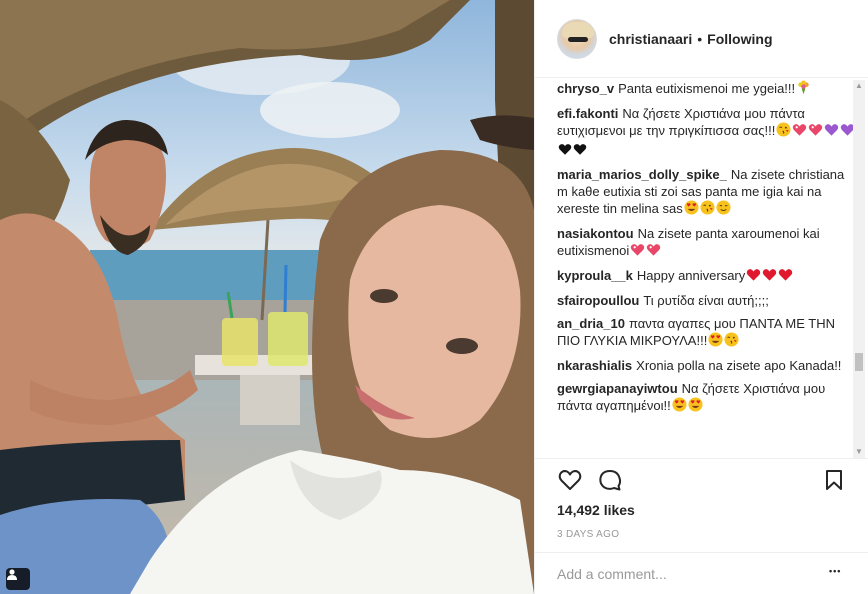  I want to click on bouquet-icon, so click(803, 89).